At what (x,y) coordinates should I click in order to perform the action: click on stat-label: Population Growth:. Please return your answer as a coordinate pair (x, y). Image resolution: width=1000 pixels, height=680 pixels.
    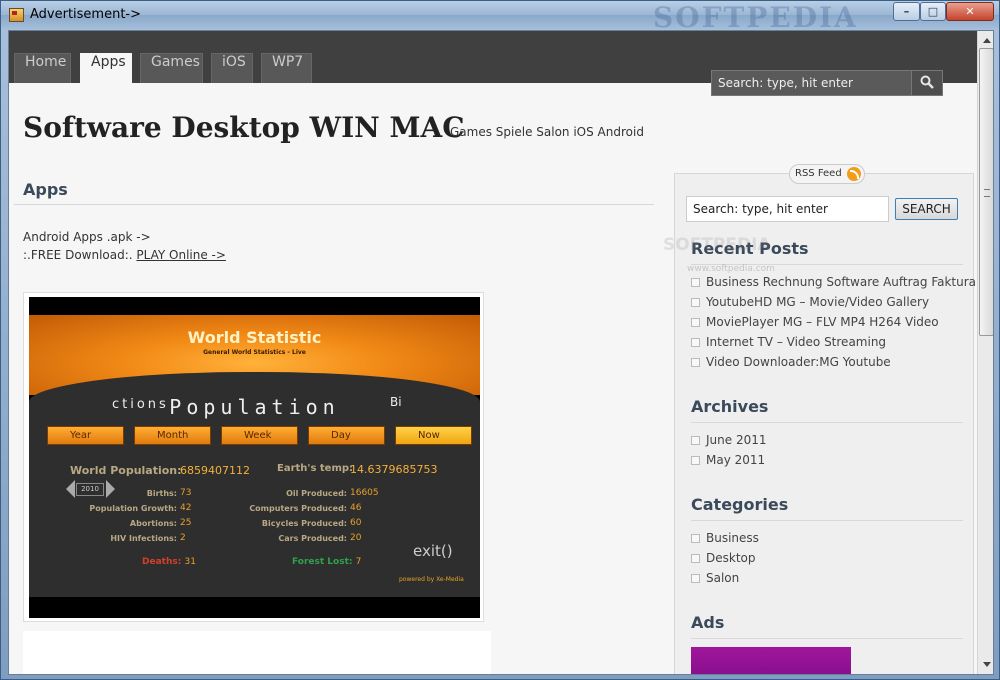
    Looking at the image, I should click on (133, 508).